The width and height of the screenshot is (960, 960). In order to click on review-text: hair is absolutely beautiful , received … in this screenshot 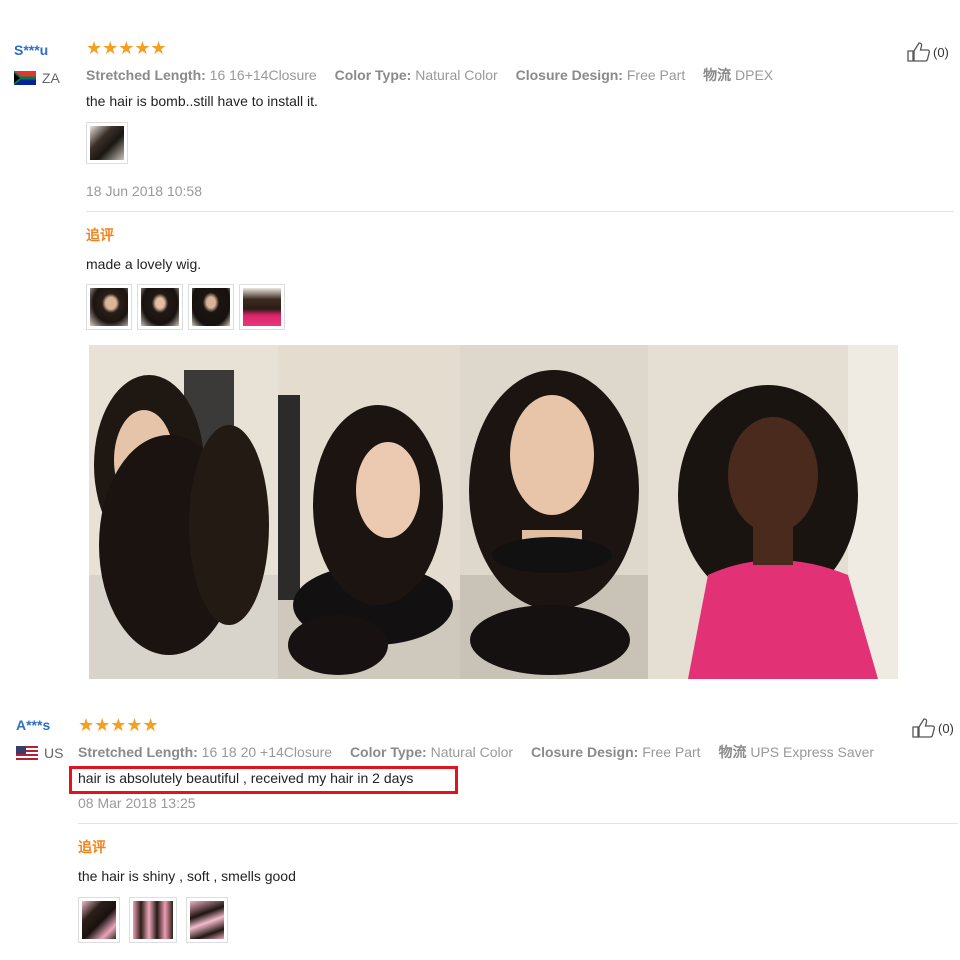, I will do `click(246, 778)`.